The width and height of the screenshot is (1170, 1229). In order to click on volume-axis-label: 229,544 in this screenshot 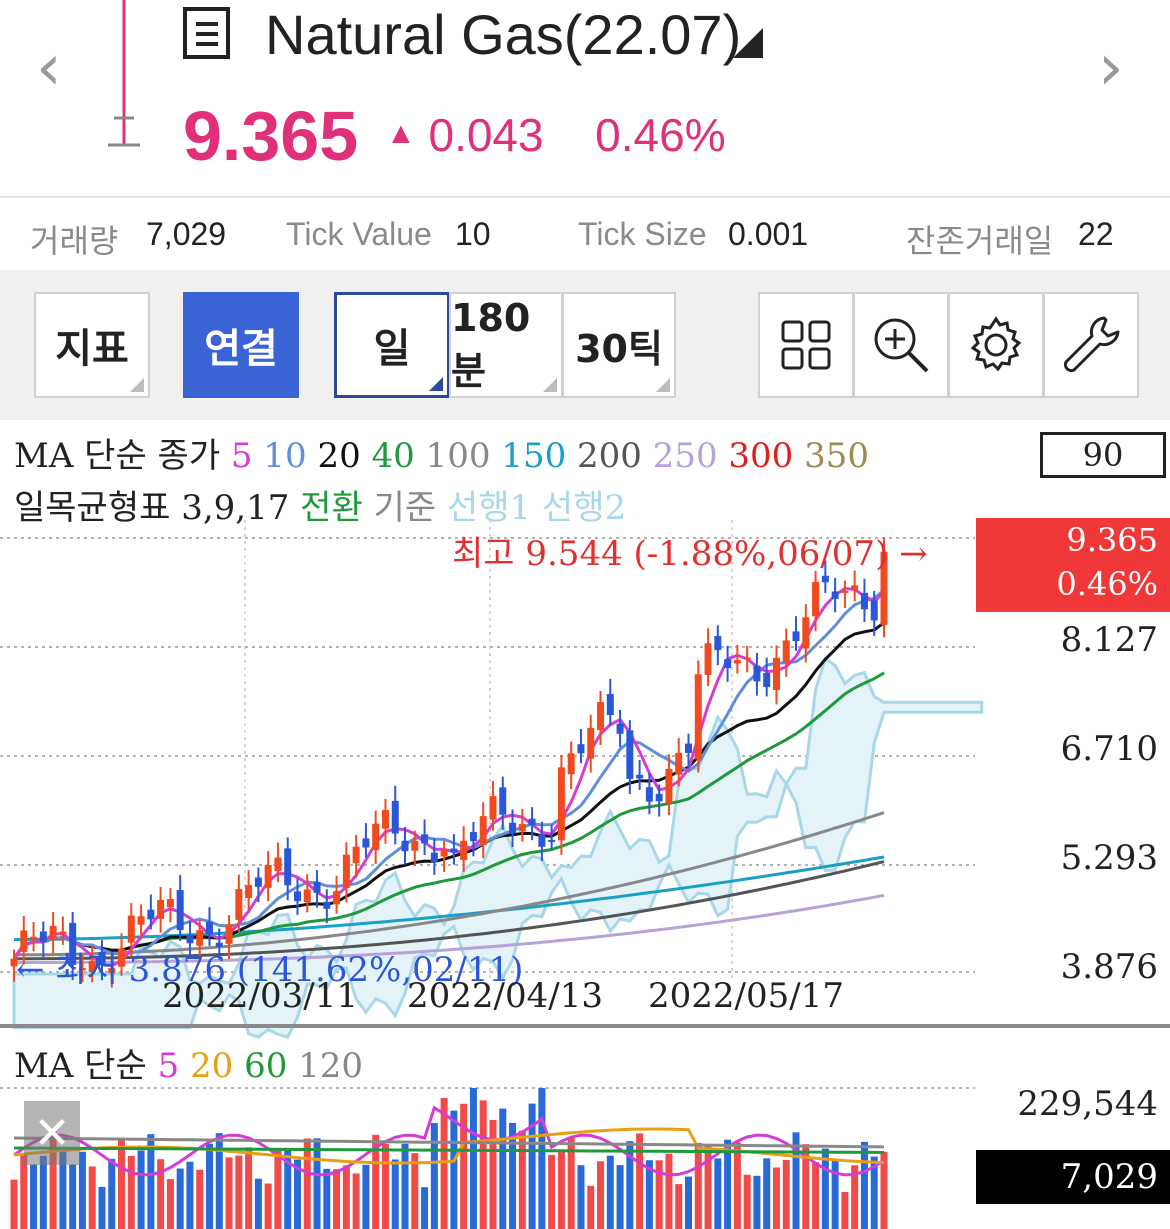, I will do `click(1087, 1104)`.